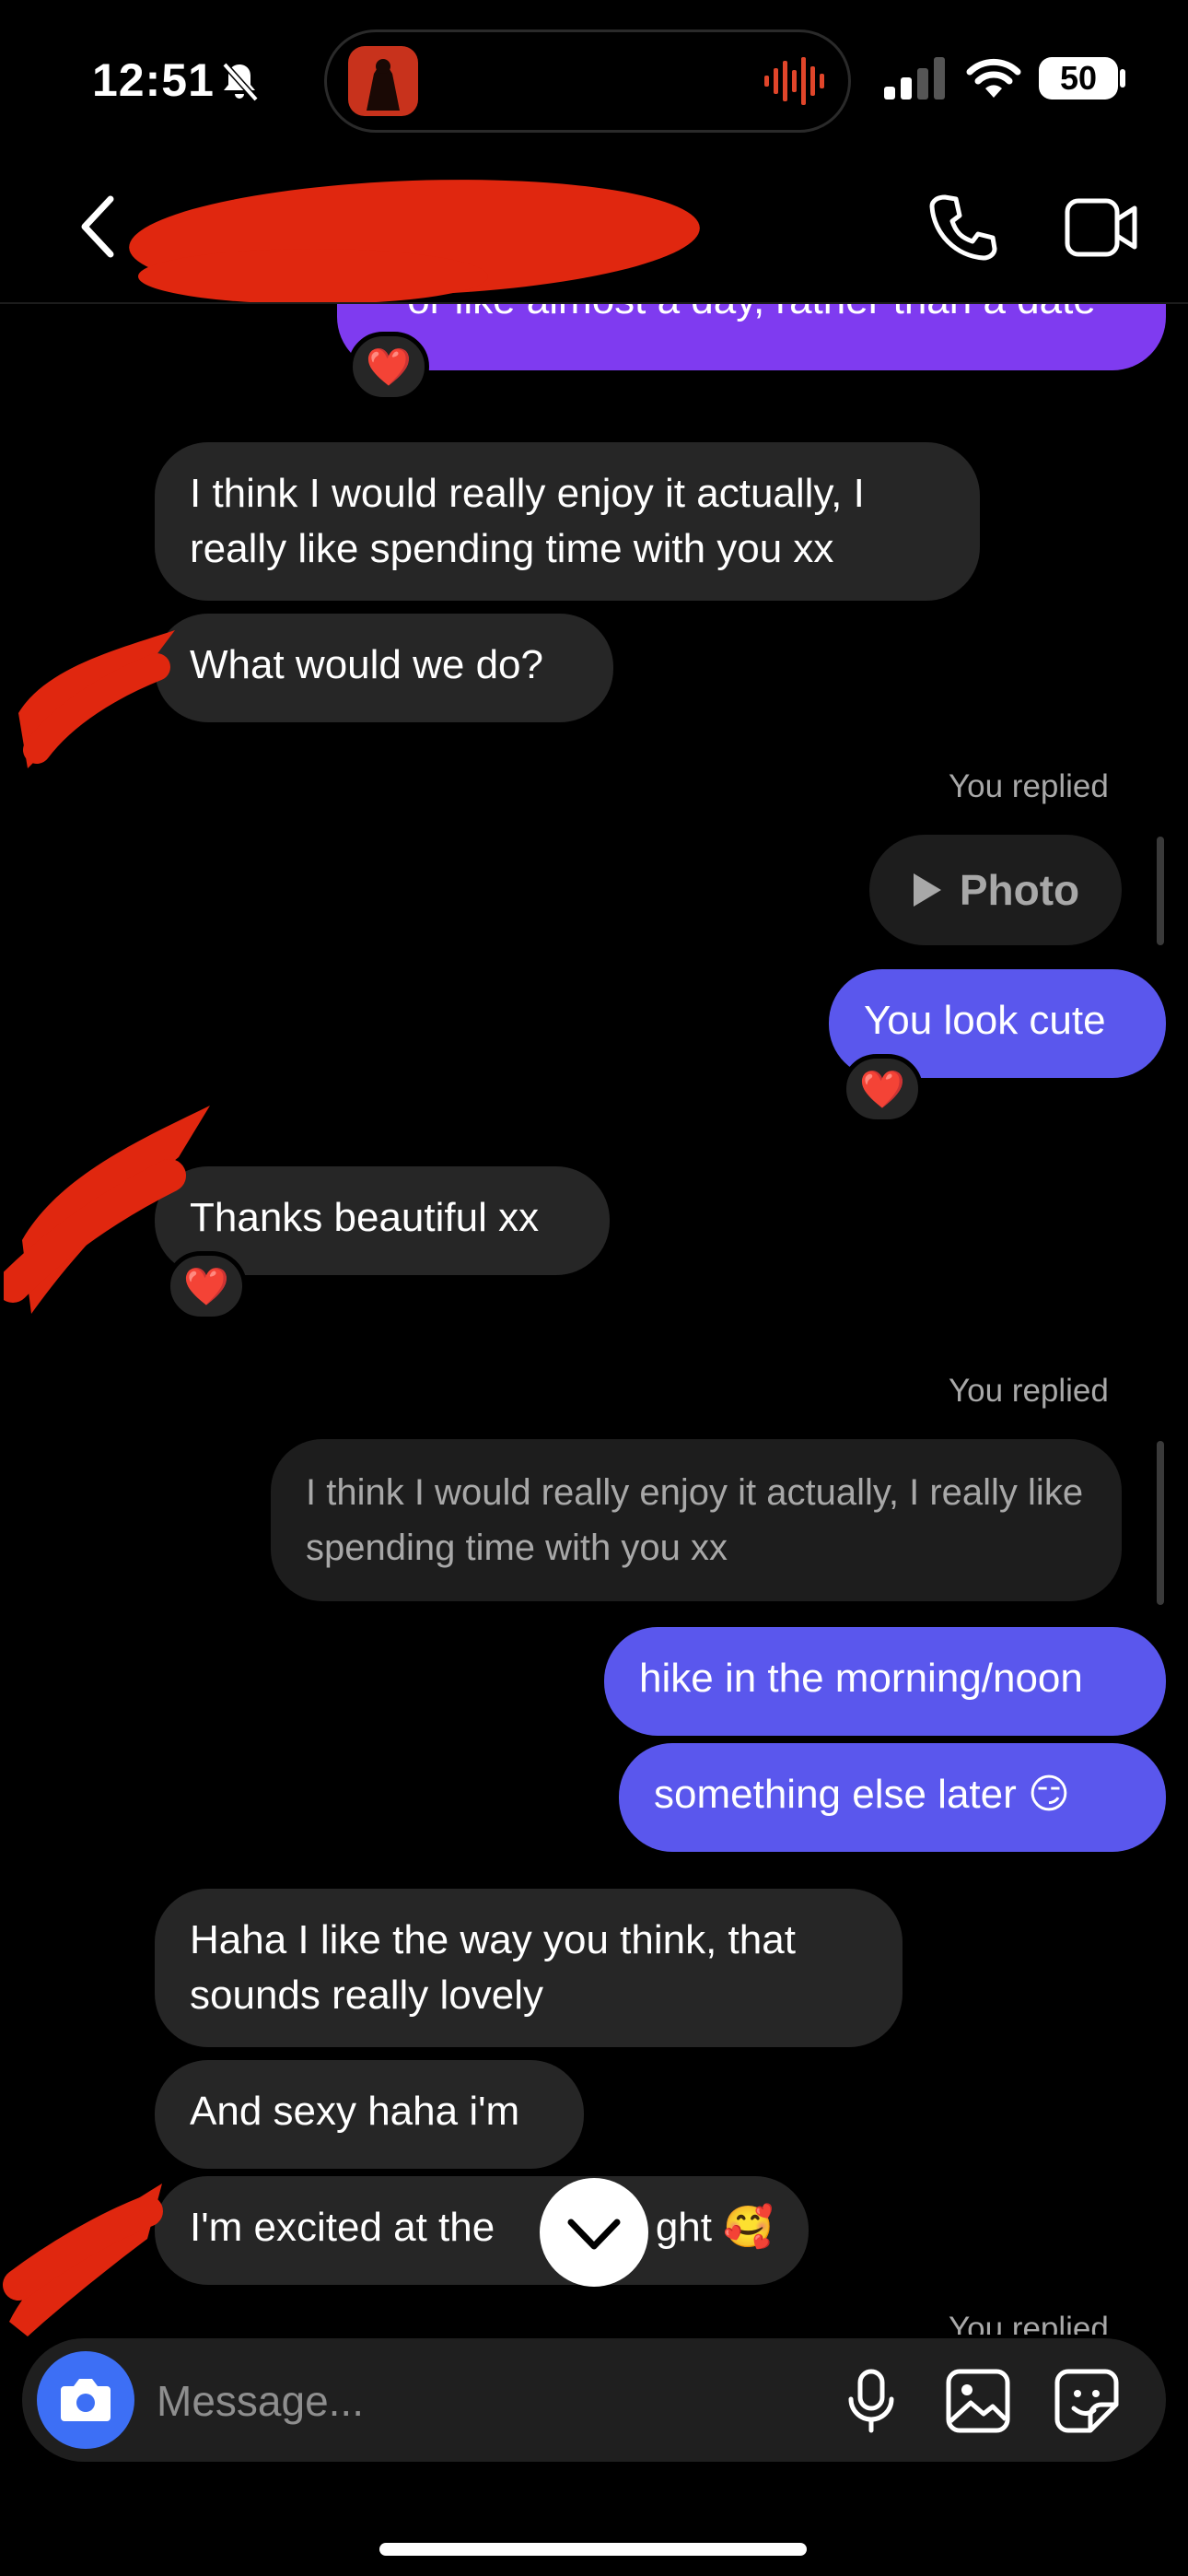 The image size is (1188, 2576). What do you see at coordinates (914, 78) in the screenshot?
I see `signal-icon` at bounding box center [914, 78].